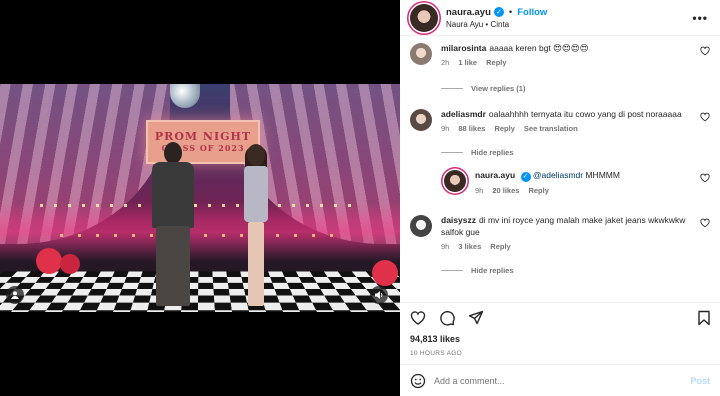 This screenshot has width=720, height=396. I want to click on comment-username: naura.ayu, so click(495, 175).